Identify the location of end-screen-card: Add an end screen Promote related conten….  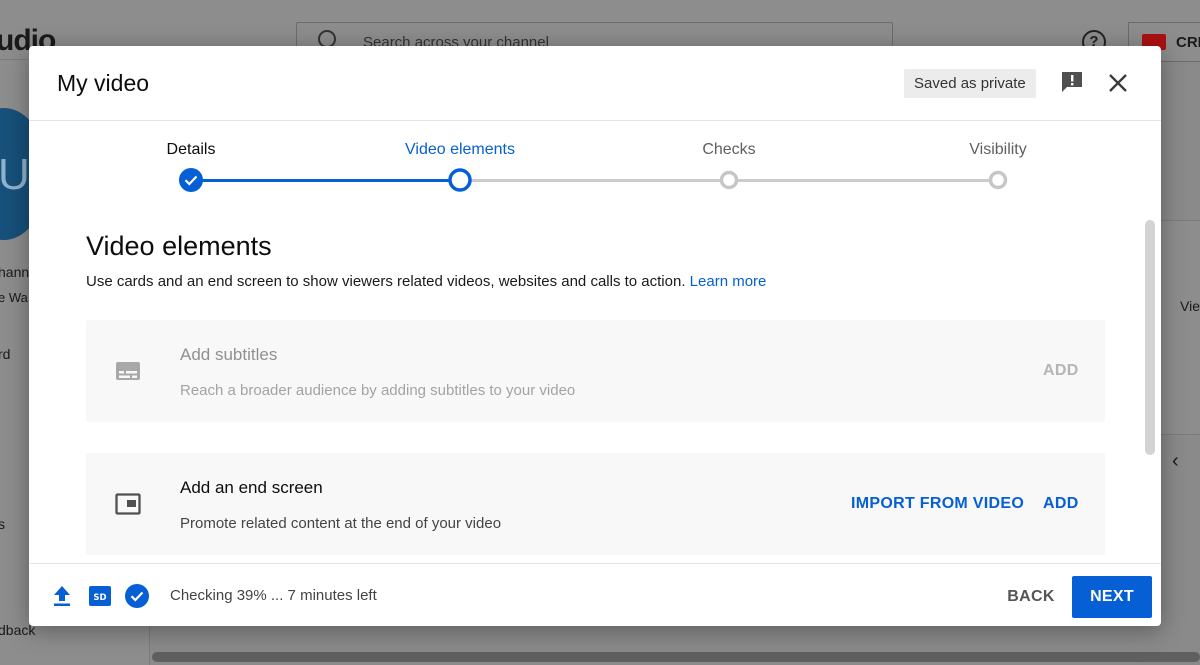
(595, 504).